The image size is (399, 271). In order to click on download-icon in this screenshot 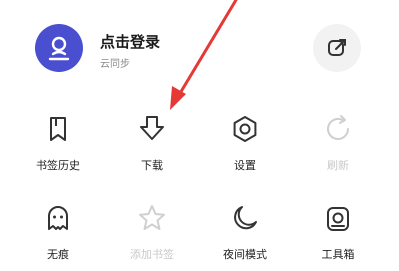, I will do `click(152, 128)`.